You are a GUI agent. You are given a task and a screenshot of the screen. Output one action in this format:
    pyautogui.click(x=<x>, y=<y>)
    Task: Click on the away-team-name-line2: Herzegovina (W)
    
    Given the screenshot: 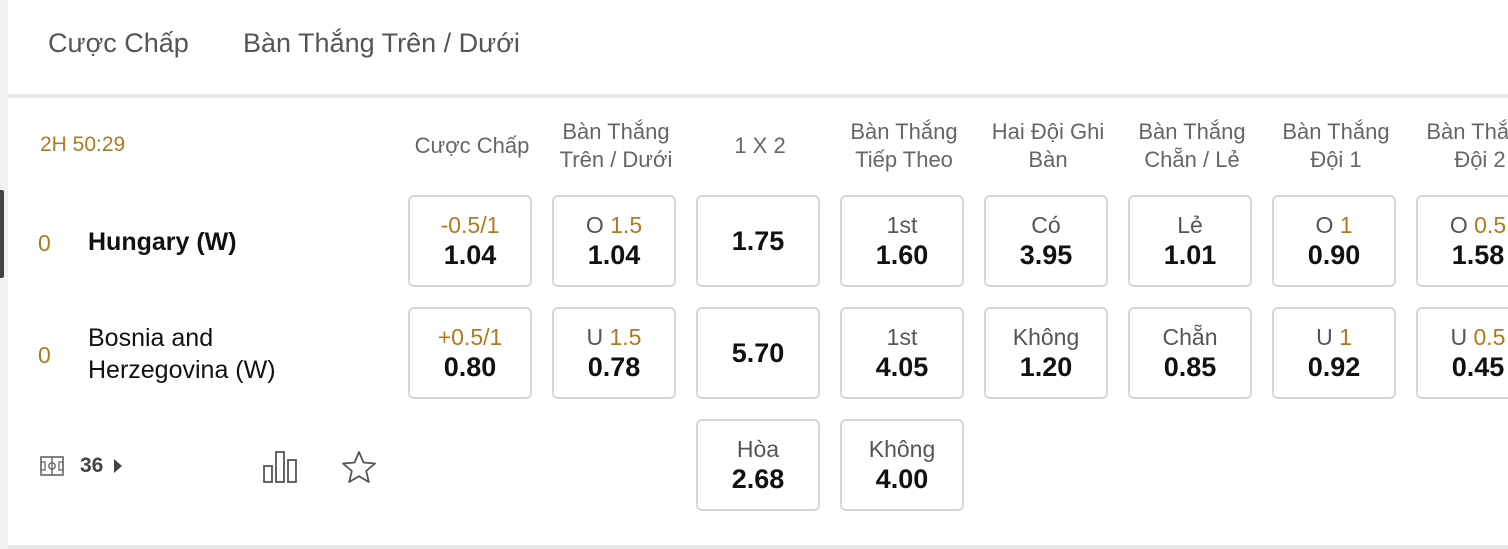 What is the action you would take?
    pyautogui.click(x=182, y=370)
    